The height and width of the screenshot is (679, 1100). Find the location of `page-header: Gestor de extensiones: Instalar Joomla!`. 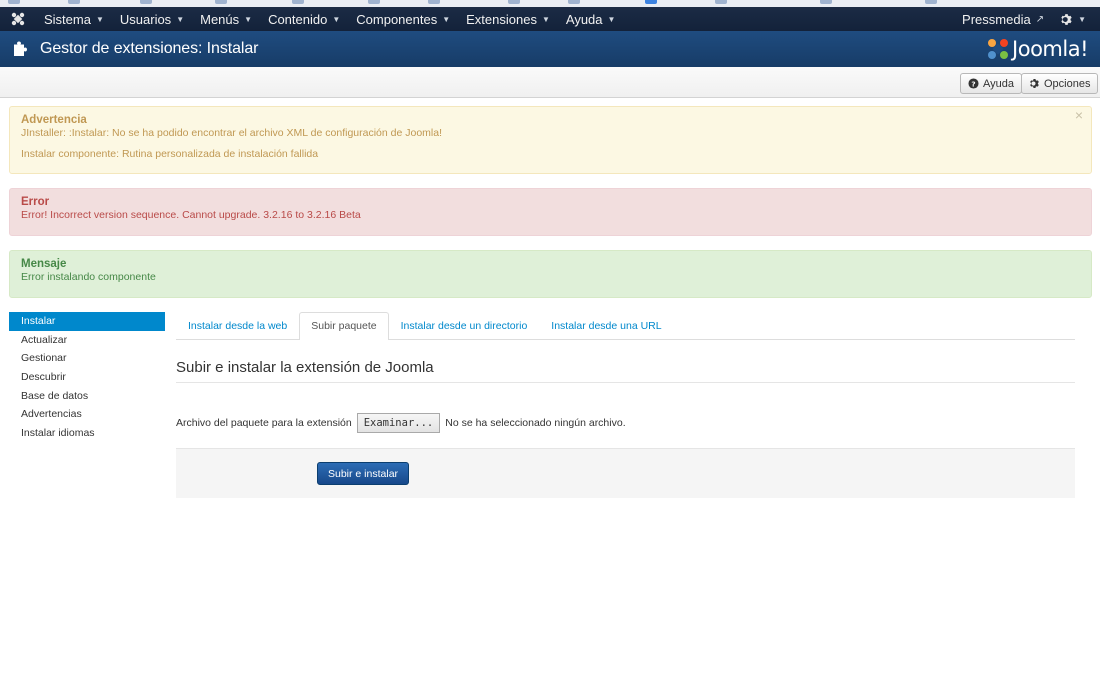

page-header: Gestor de extensiones: Instalar Joomla! is located at coordinates (550, 49).